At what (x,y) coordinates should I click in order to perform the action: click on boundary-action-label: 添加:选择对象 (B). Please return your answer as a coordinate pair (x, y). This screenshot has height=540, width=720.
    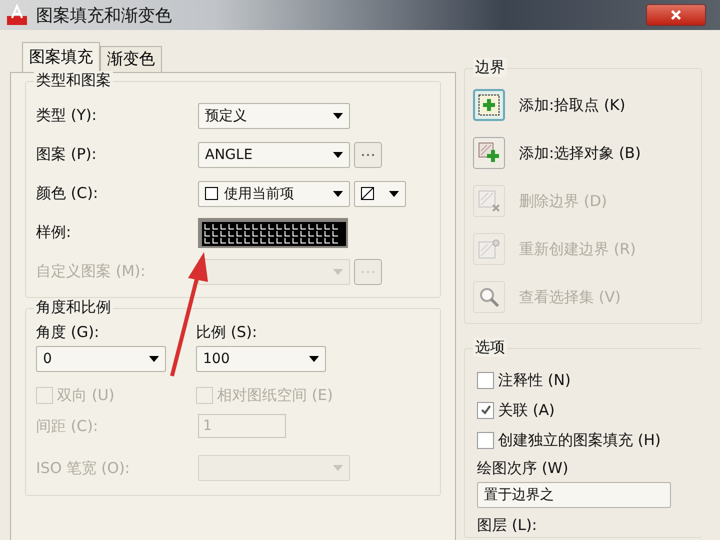
    Looking at the image, I should click on (580, 153).